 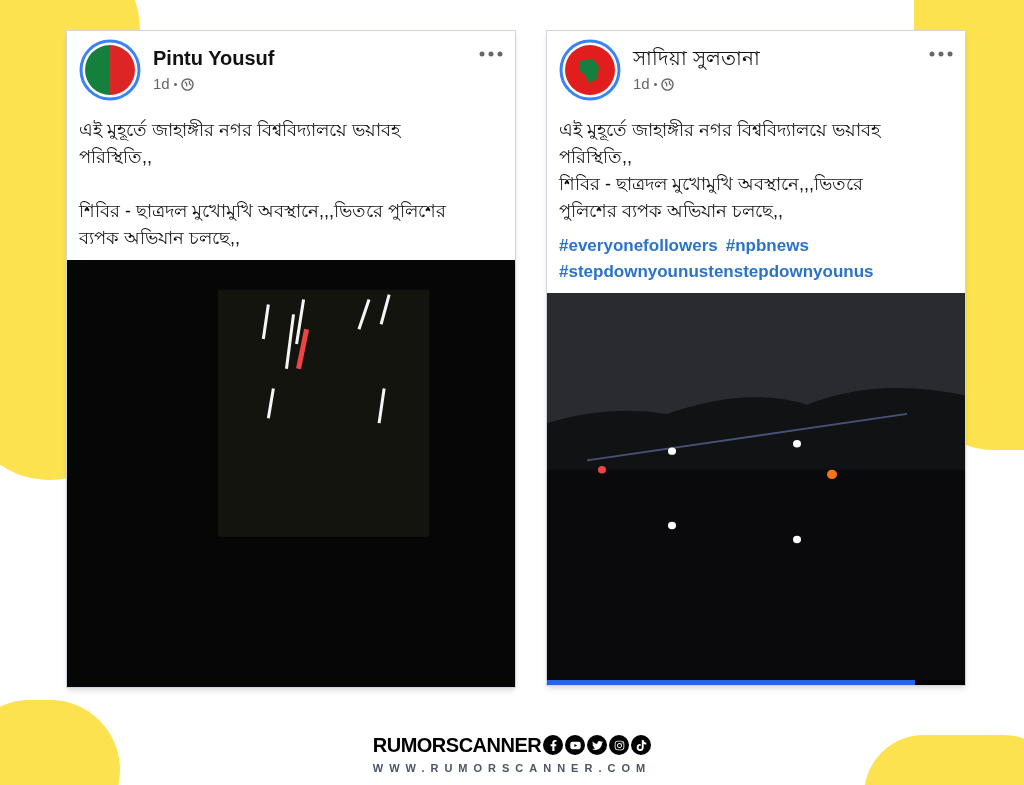 What do you see at coordinates (457, 745) in the screenshot?
I see `brand-logo-text: RUMORSCANNER` at bounding box center [457, 745].